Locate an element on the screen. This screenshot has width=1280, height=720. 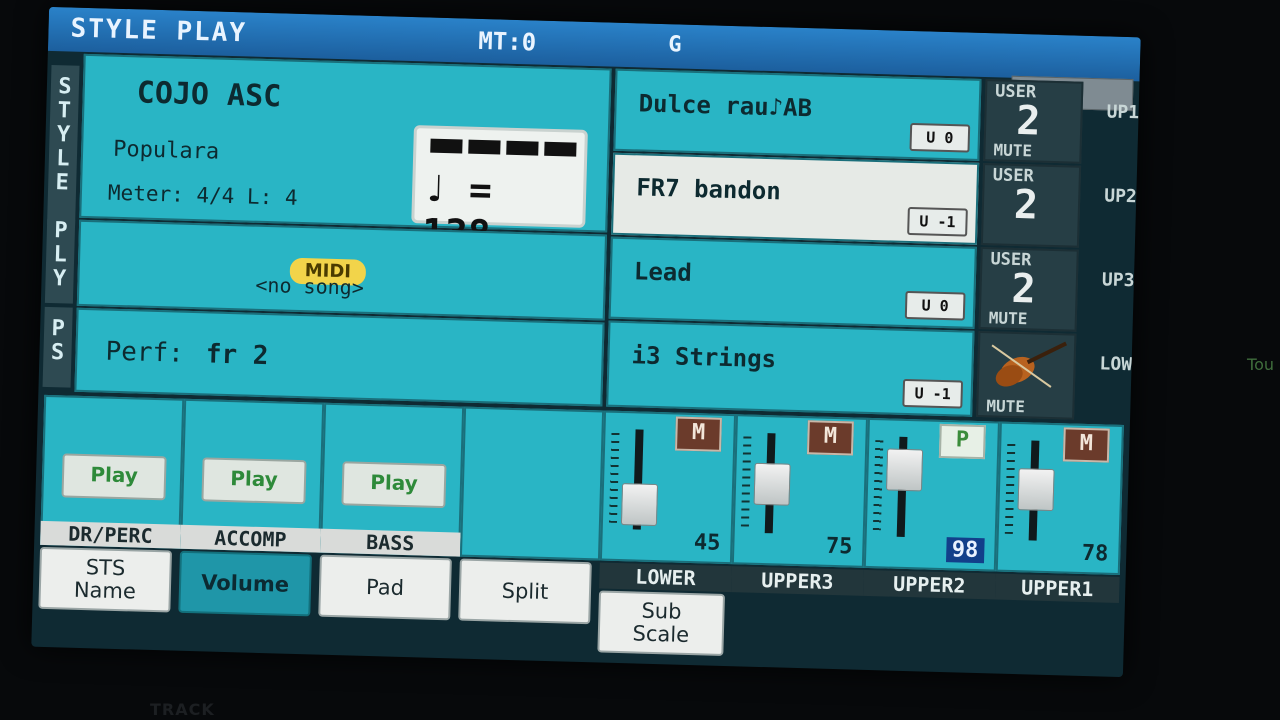
mute-play-button: P is located at coordinates (962, 441).